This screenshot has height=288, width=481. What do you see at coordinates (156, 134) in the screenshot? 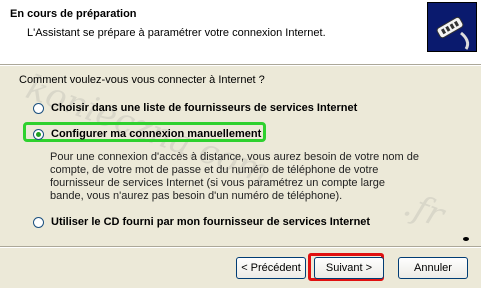
I see `option-label: Configurer ma connexion manuellement` at bounding box center [156, 134].